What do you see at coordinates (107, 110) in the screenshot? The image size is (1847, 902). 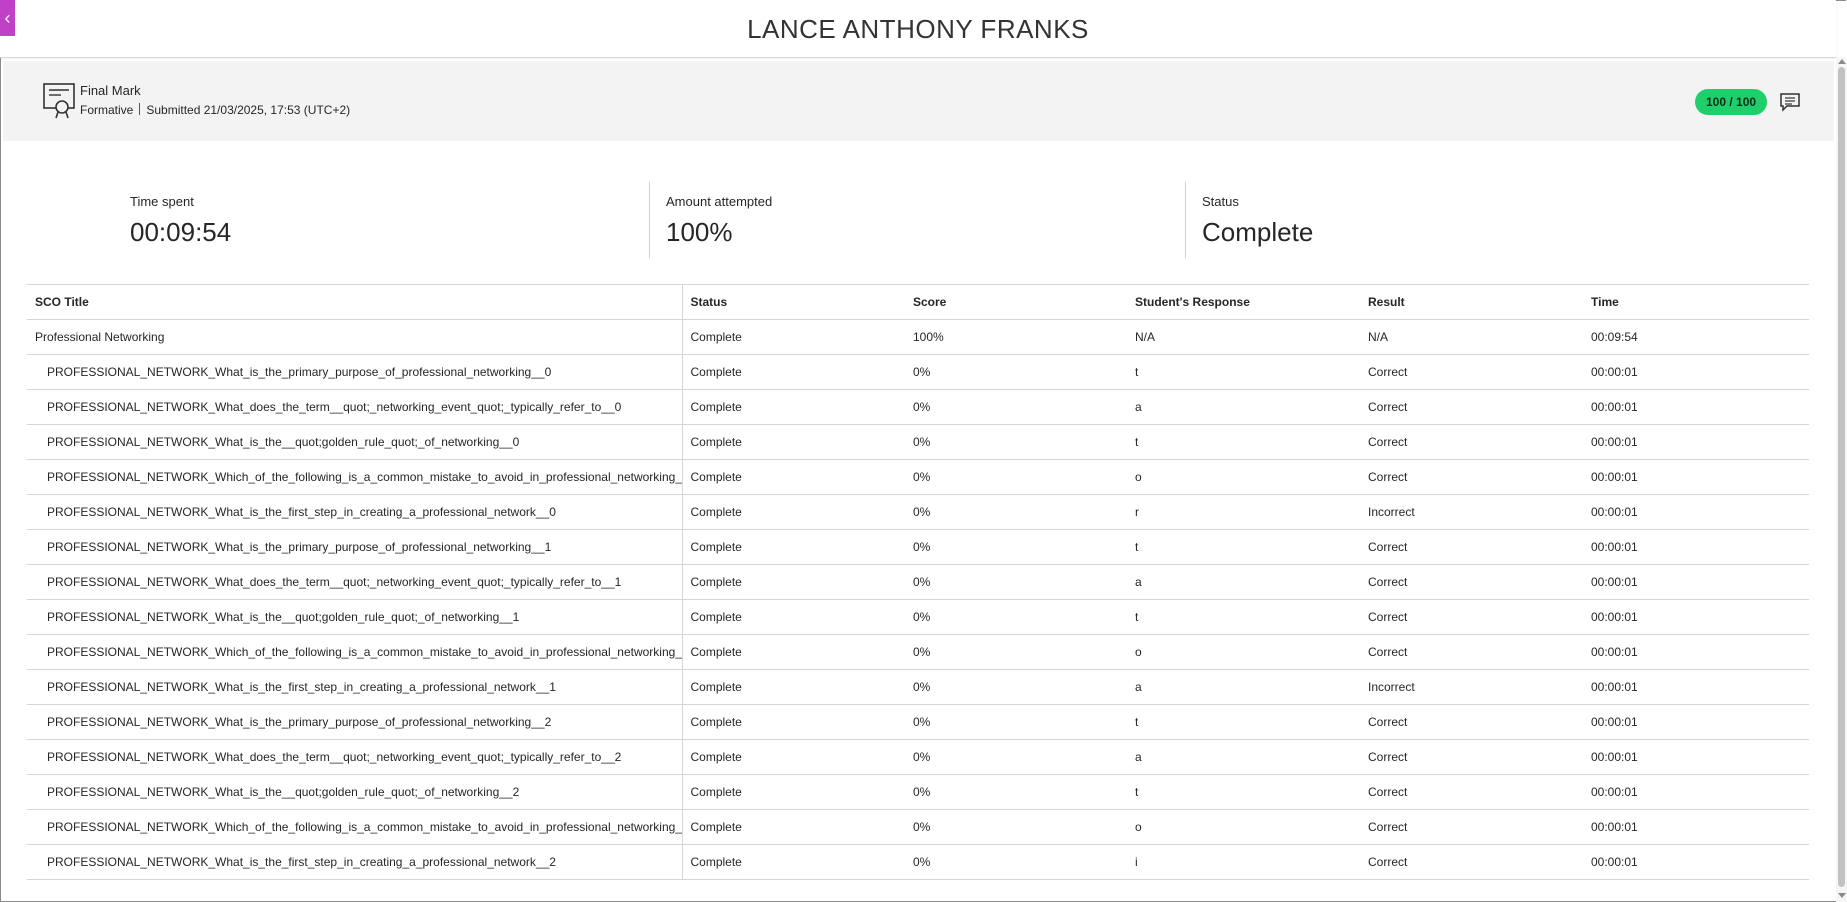 I see `assessment-type: Formative` at bounding box center [107, 110].